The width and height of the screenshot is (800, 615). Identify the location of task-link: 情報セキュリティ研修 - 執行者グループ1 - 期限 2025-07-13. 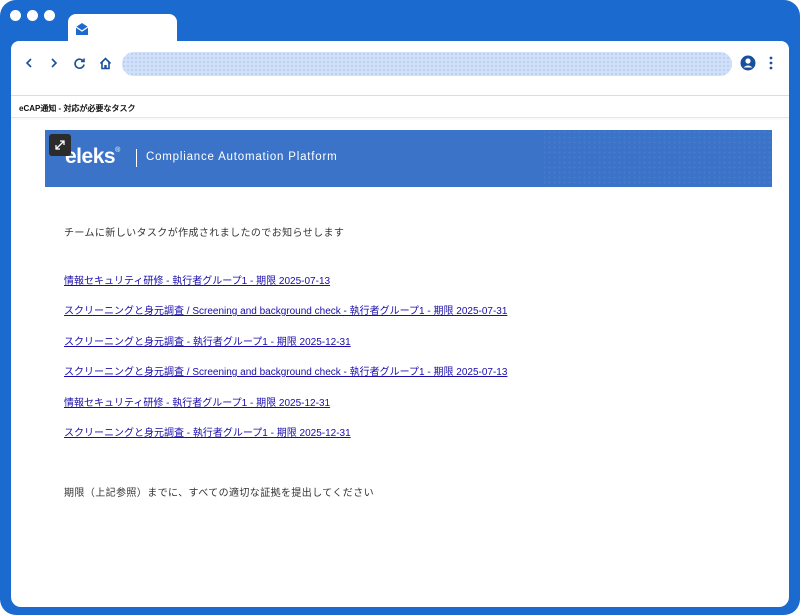
(197, 279).